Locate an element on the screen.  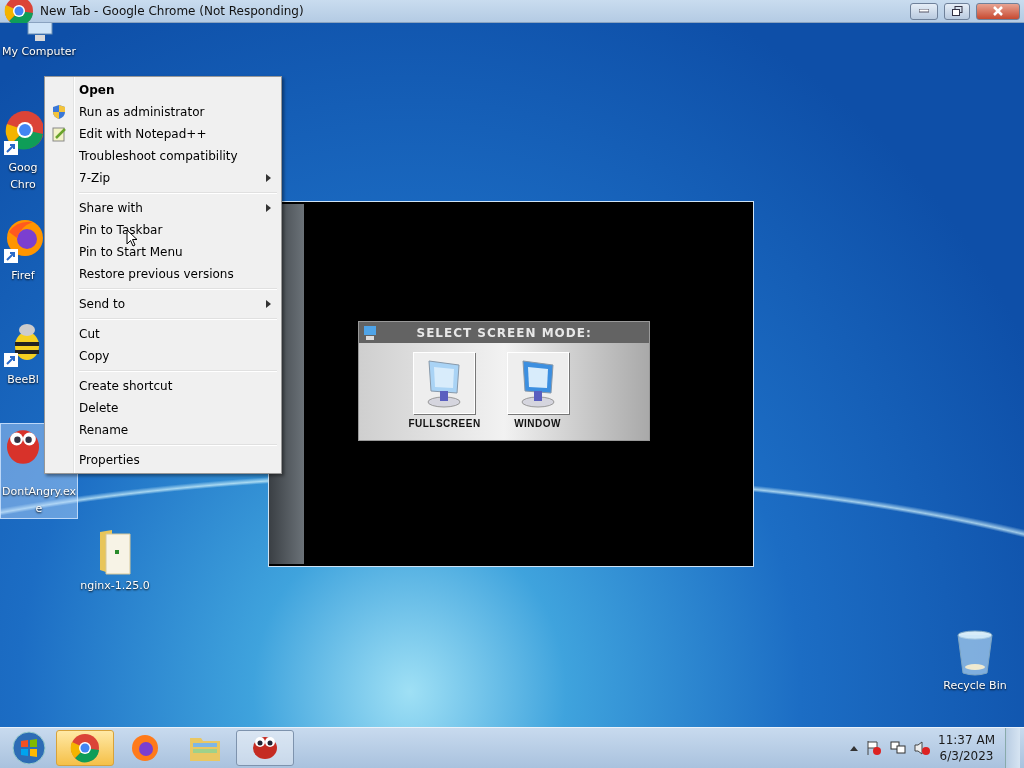
chrome-shortcut-icon is located at coordinates (23, 134).